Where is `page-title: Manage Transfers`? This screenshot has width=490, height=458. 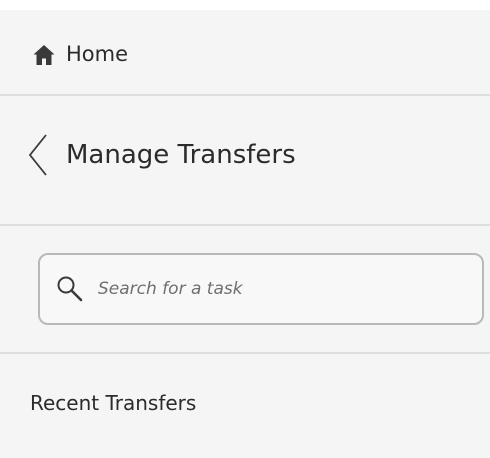 page-title: Manage Transfers is located at coordinates (181, 155).